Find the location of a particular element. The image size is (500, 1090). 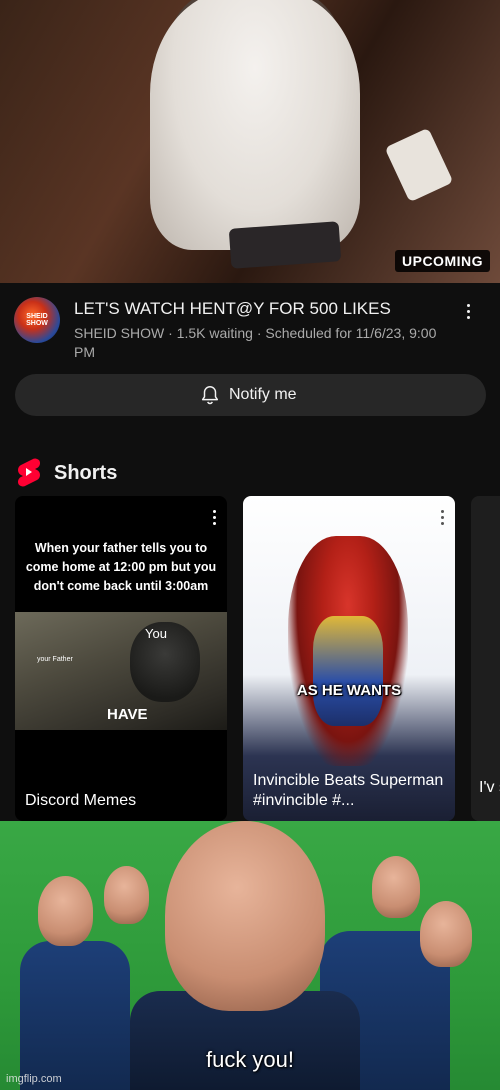

overlay-text: your Father is located at coordinates (55, 659).